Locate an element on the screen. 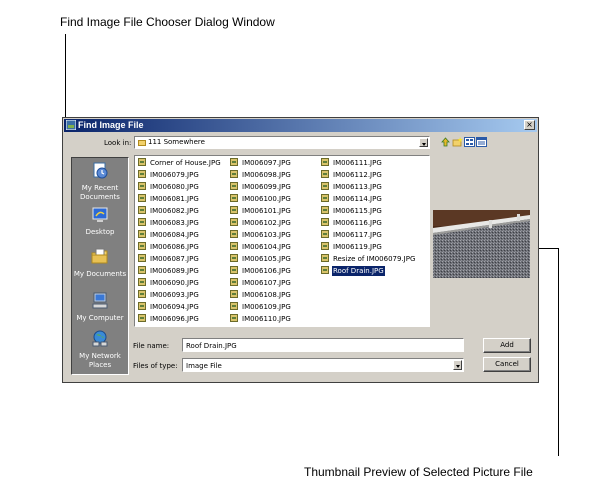  place-label: My Network Places is located at coordinates (100, 360).